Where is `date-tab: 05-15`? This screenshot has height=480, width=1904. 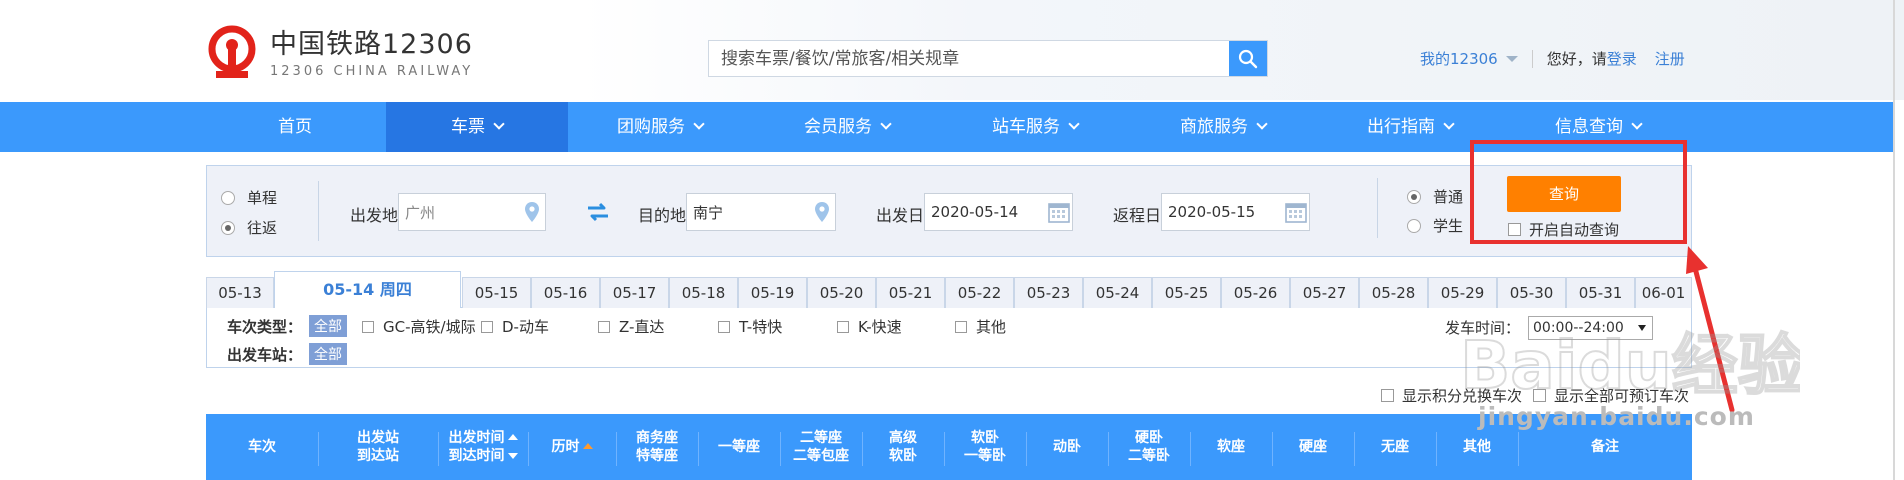
date-tab: 05-15 is located at coordinates (496, 292).